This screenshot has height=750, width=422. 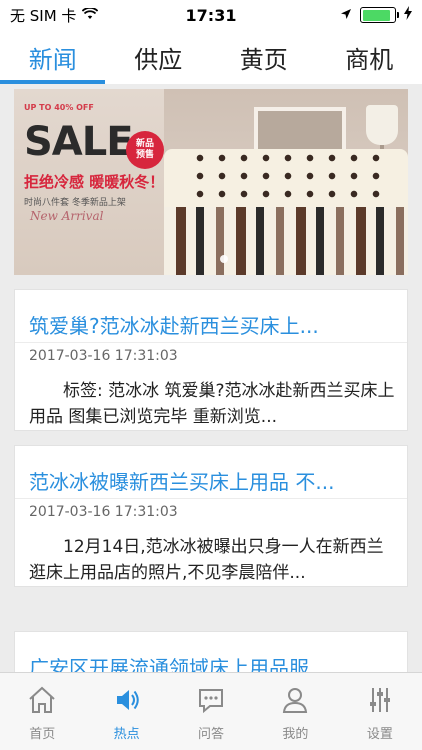 What do you see at coordinates (408, 15) in the screenshot?
I see `charging-icon` at bounding box center [408, 15].